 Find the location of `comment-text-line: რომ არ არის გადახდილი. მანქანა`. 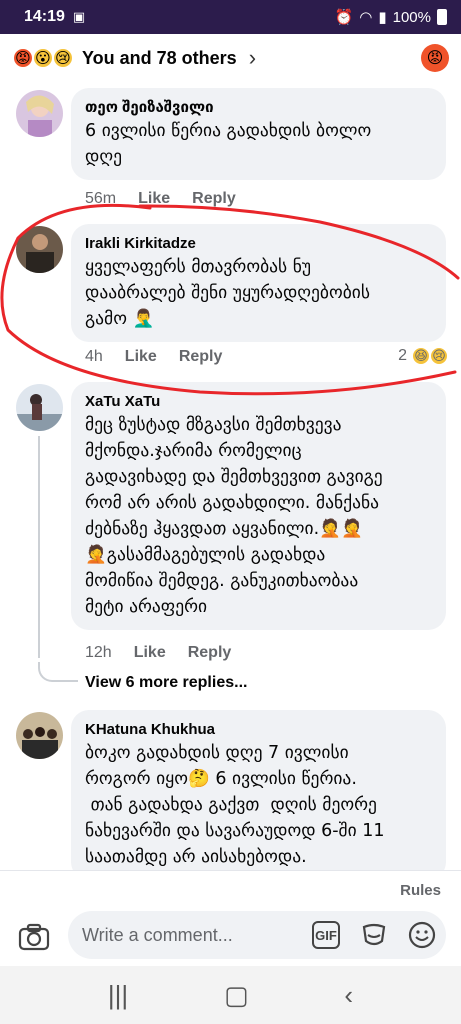

comment-text-line: რომ არ არის გადახდილი. მანქანა is located at coordinates (232, 503).